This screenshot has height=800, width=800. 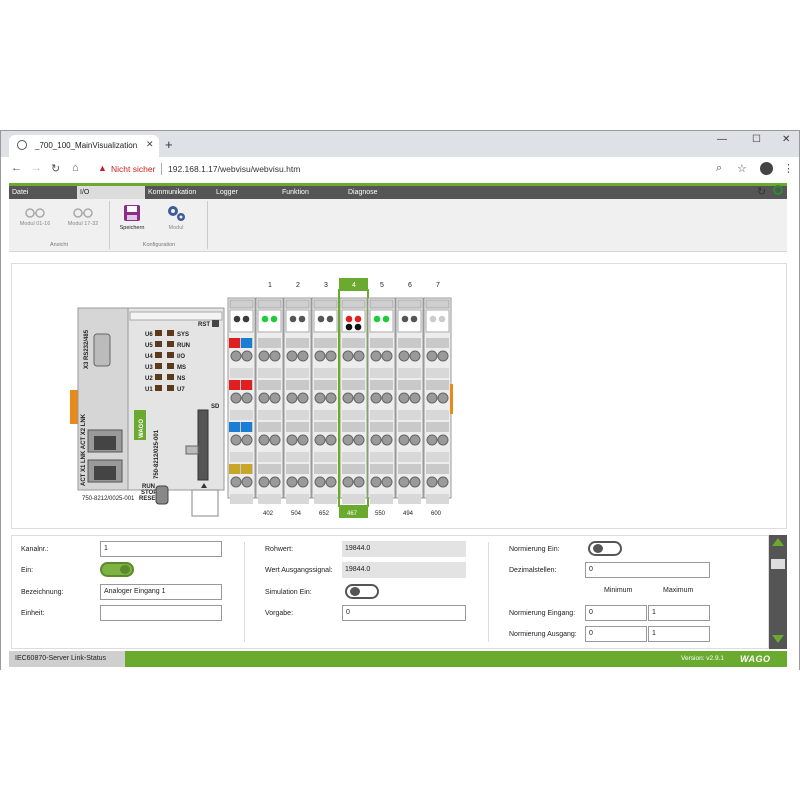 I want to click on back-icon: ←, so click(x=16, y=168).